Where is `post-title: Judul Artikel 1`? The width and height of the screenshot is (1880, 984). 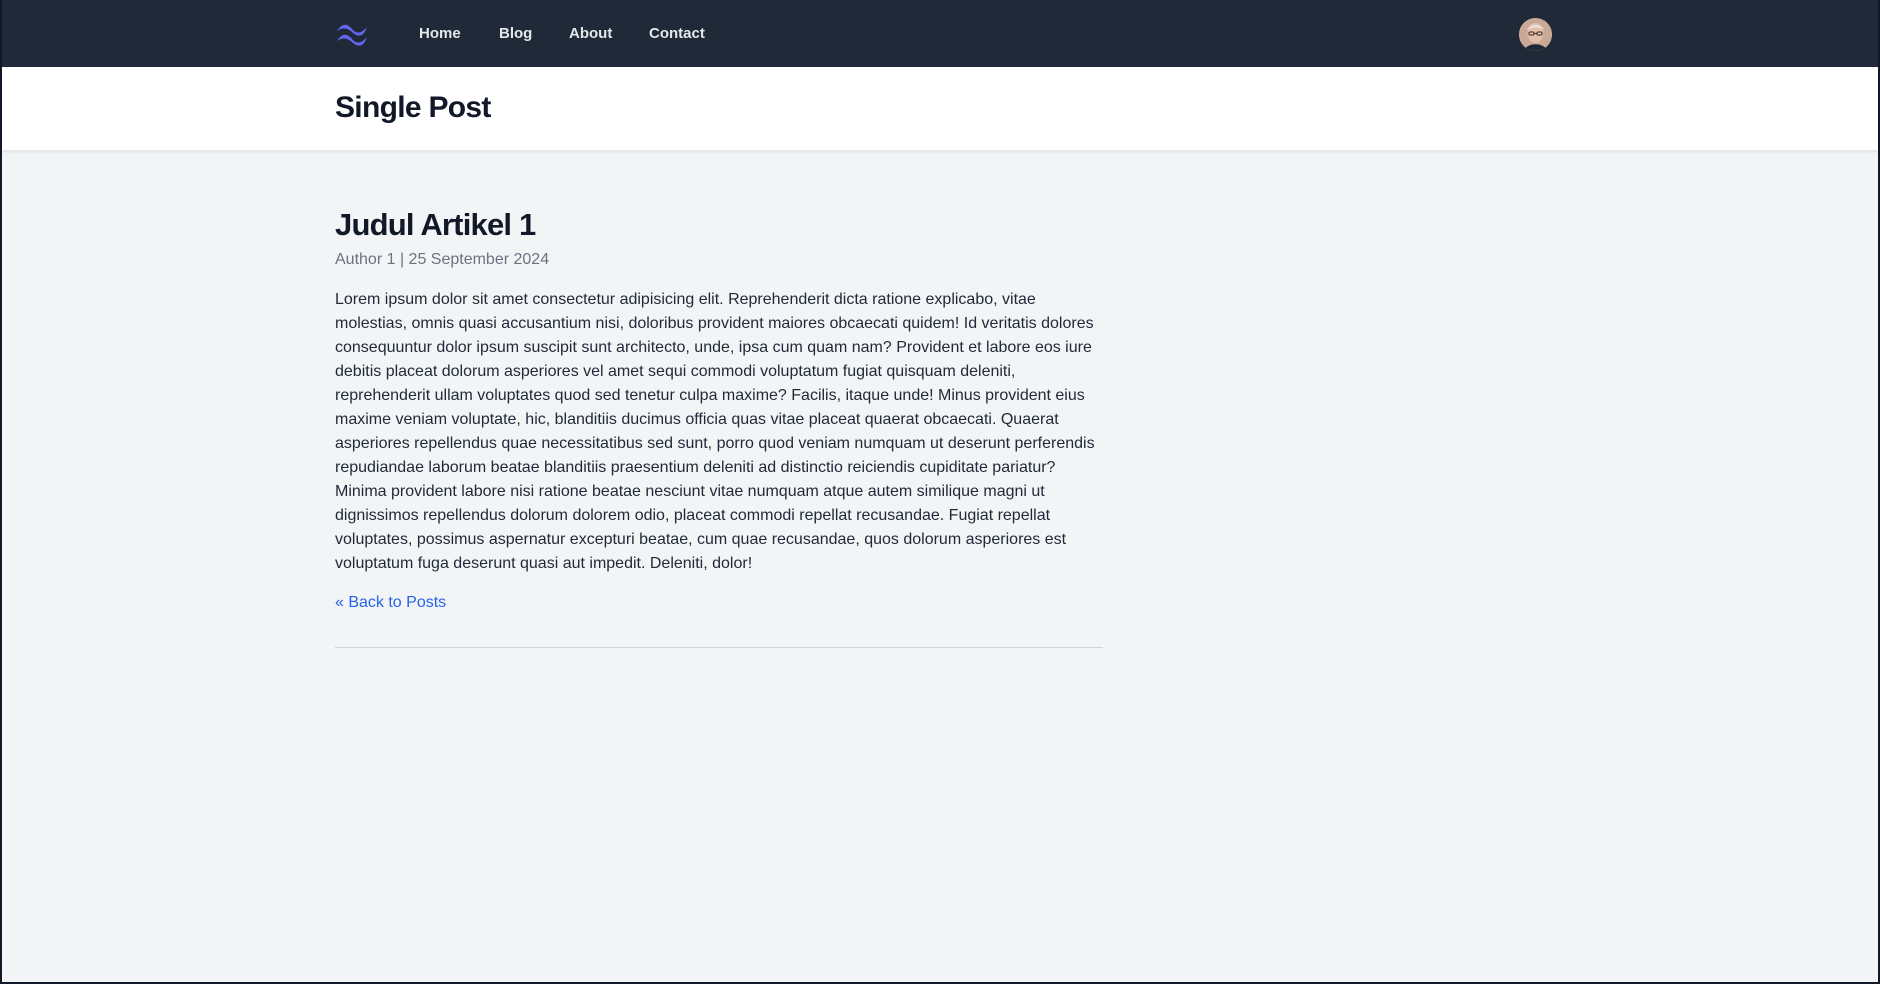 post-title: Judul Artikel 1 is located at coordinates (435, 224).